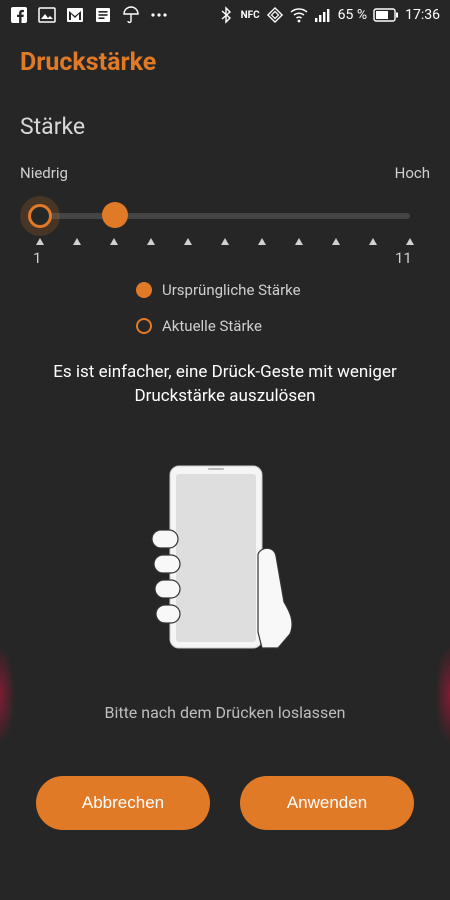  I want to click on gmail-icon, so click(75, 15).